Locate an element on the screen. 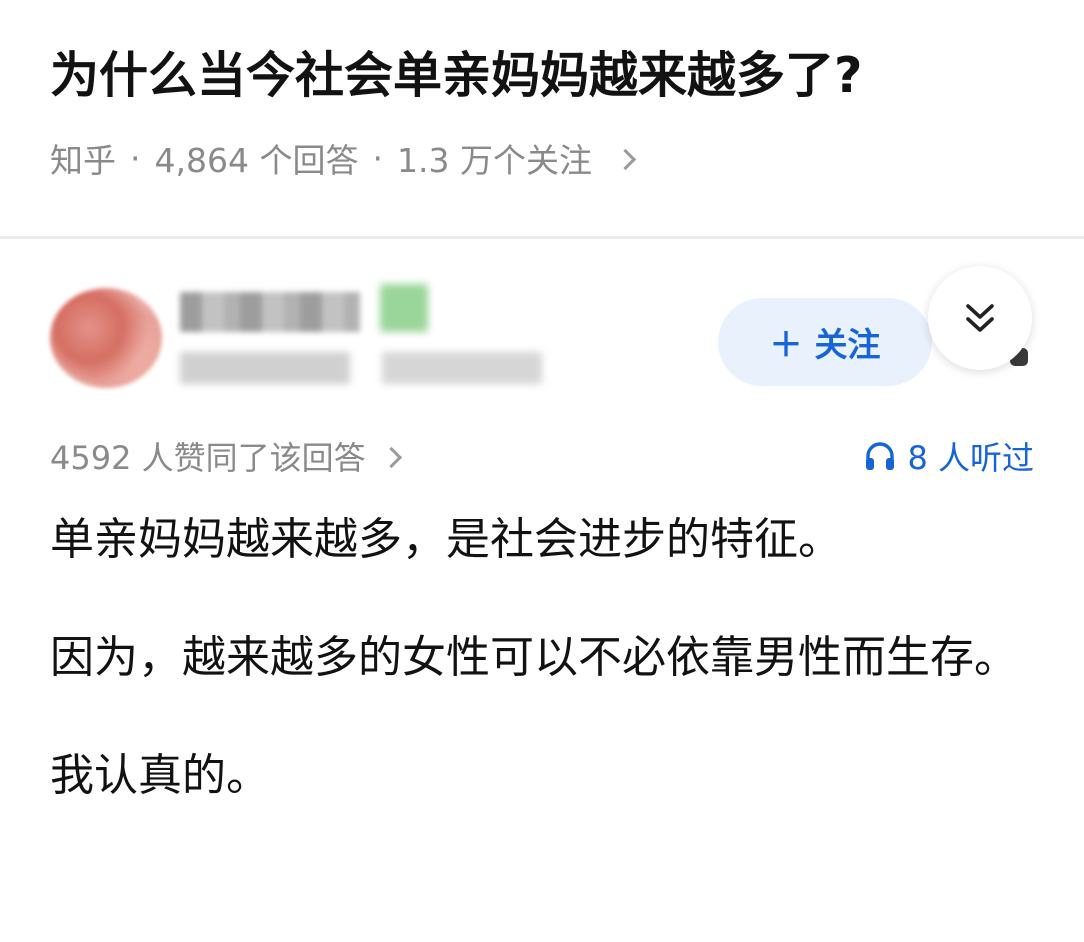 The image size is (1084, 942). listen-summary: 8 人听过 is located at coordinates (948, 456).